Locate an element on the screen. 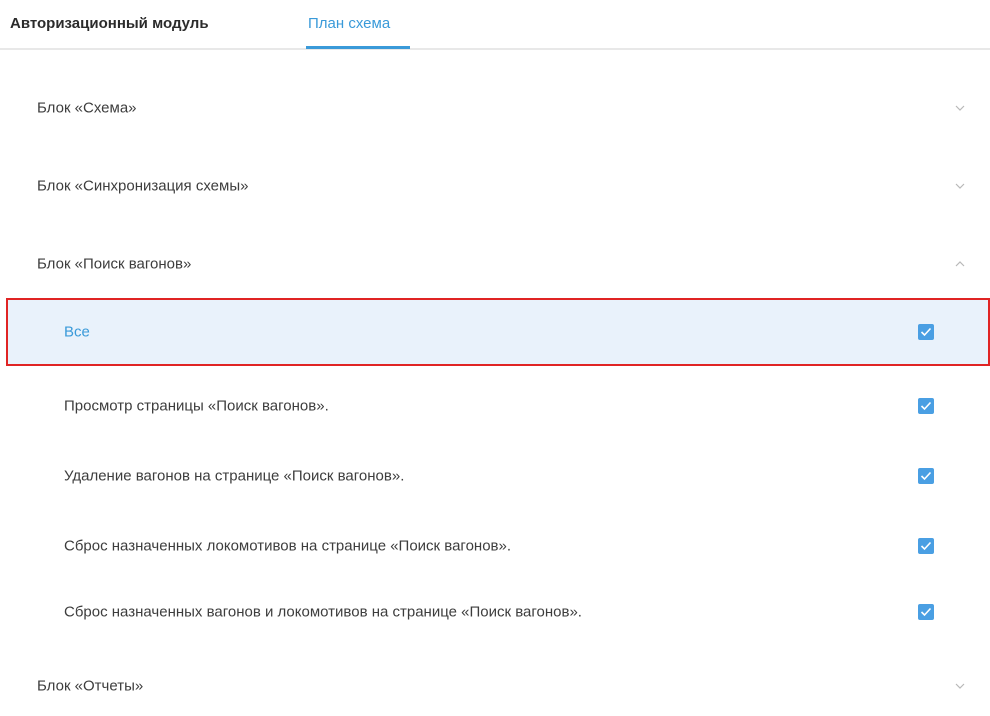 This screenshot has width=990, height=716. section-sync-header: Блок «Синхронизация схемы» is located at coordinates (495, 186).